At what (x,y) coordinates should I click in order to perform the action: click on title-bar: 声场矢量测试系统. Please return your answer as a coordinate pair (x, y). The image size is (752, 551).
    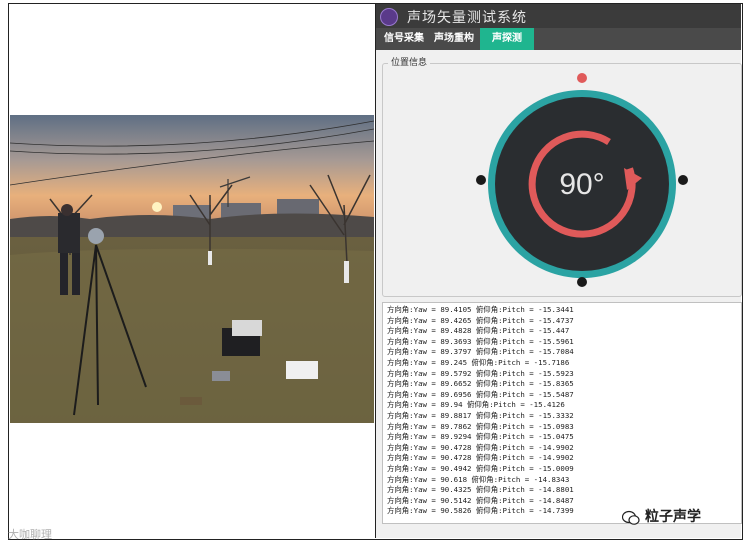
    Looking at the image, I should click on (558, 16).